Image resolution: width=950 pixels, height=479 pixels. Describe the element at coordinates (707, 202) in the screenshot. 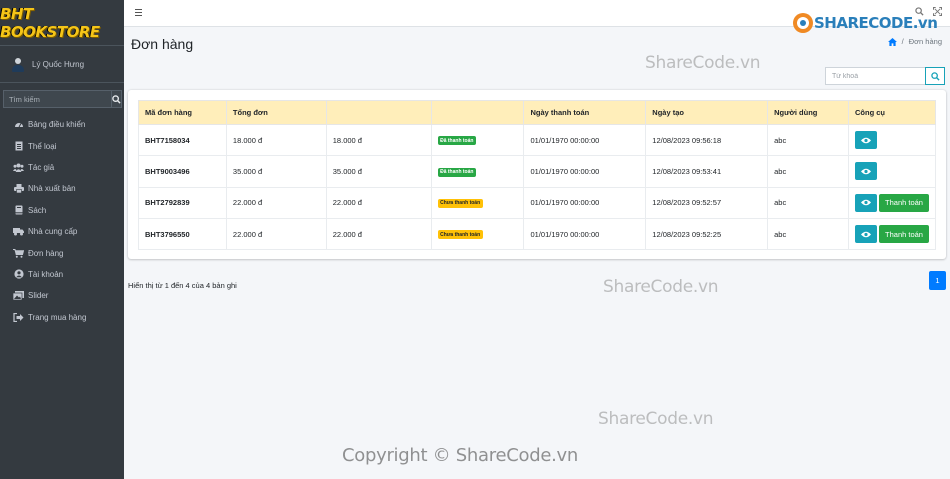

I see `order-created-date: 12/08/2023 09:52:57` at that location.